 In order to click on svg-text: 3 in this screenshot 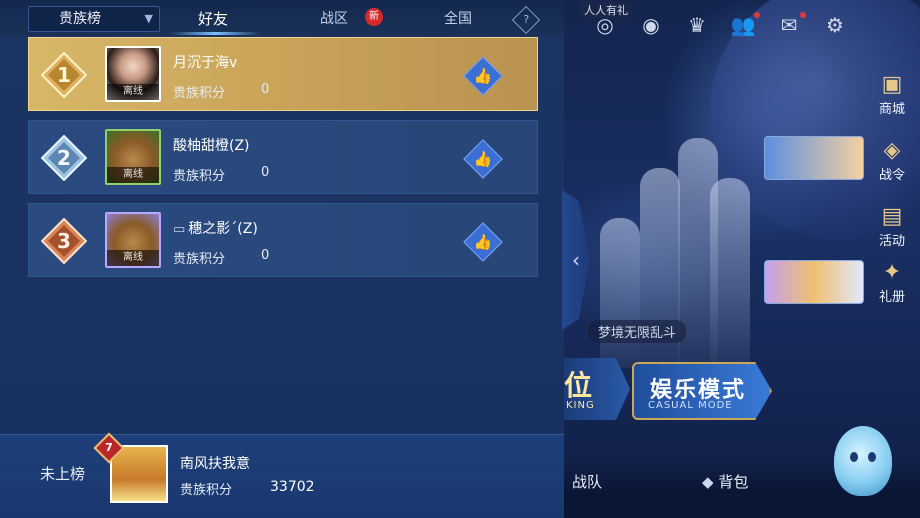, I will do `click(64, 241)`.